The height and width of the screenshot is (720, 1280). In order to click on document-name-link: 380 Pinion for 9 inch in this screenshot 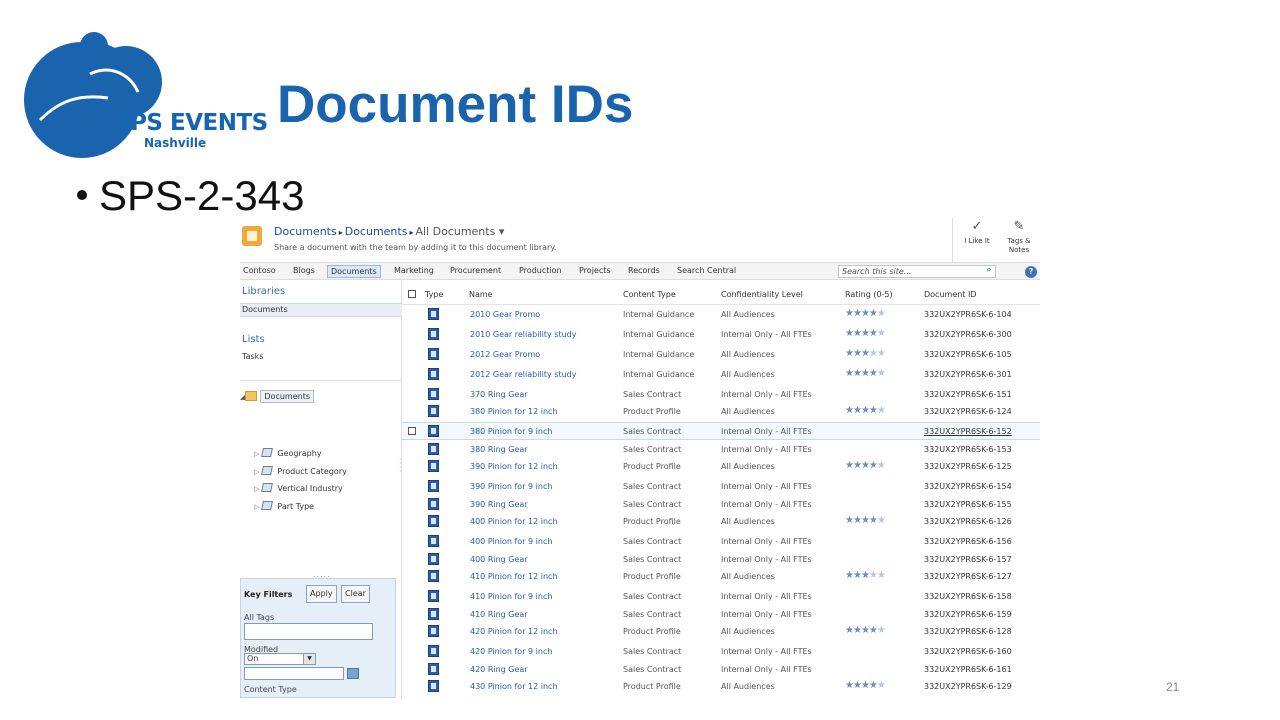, I will do `click(511, 431)`.